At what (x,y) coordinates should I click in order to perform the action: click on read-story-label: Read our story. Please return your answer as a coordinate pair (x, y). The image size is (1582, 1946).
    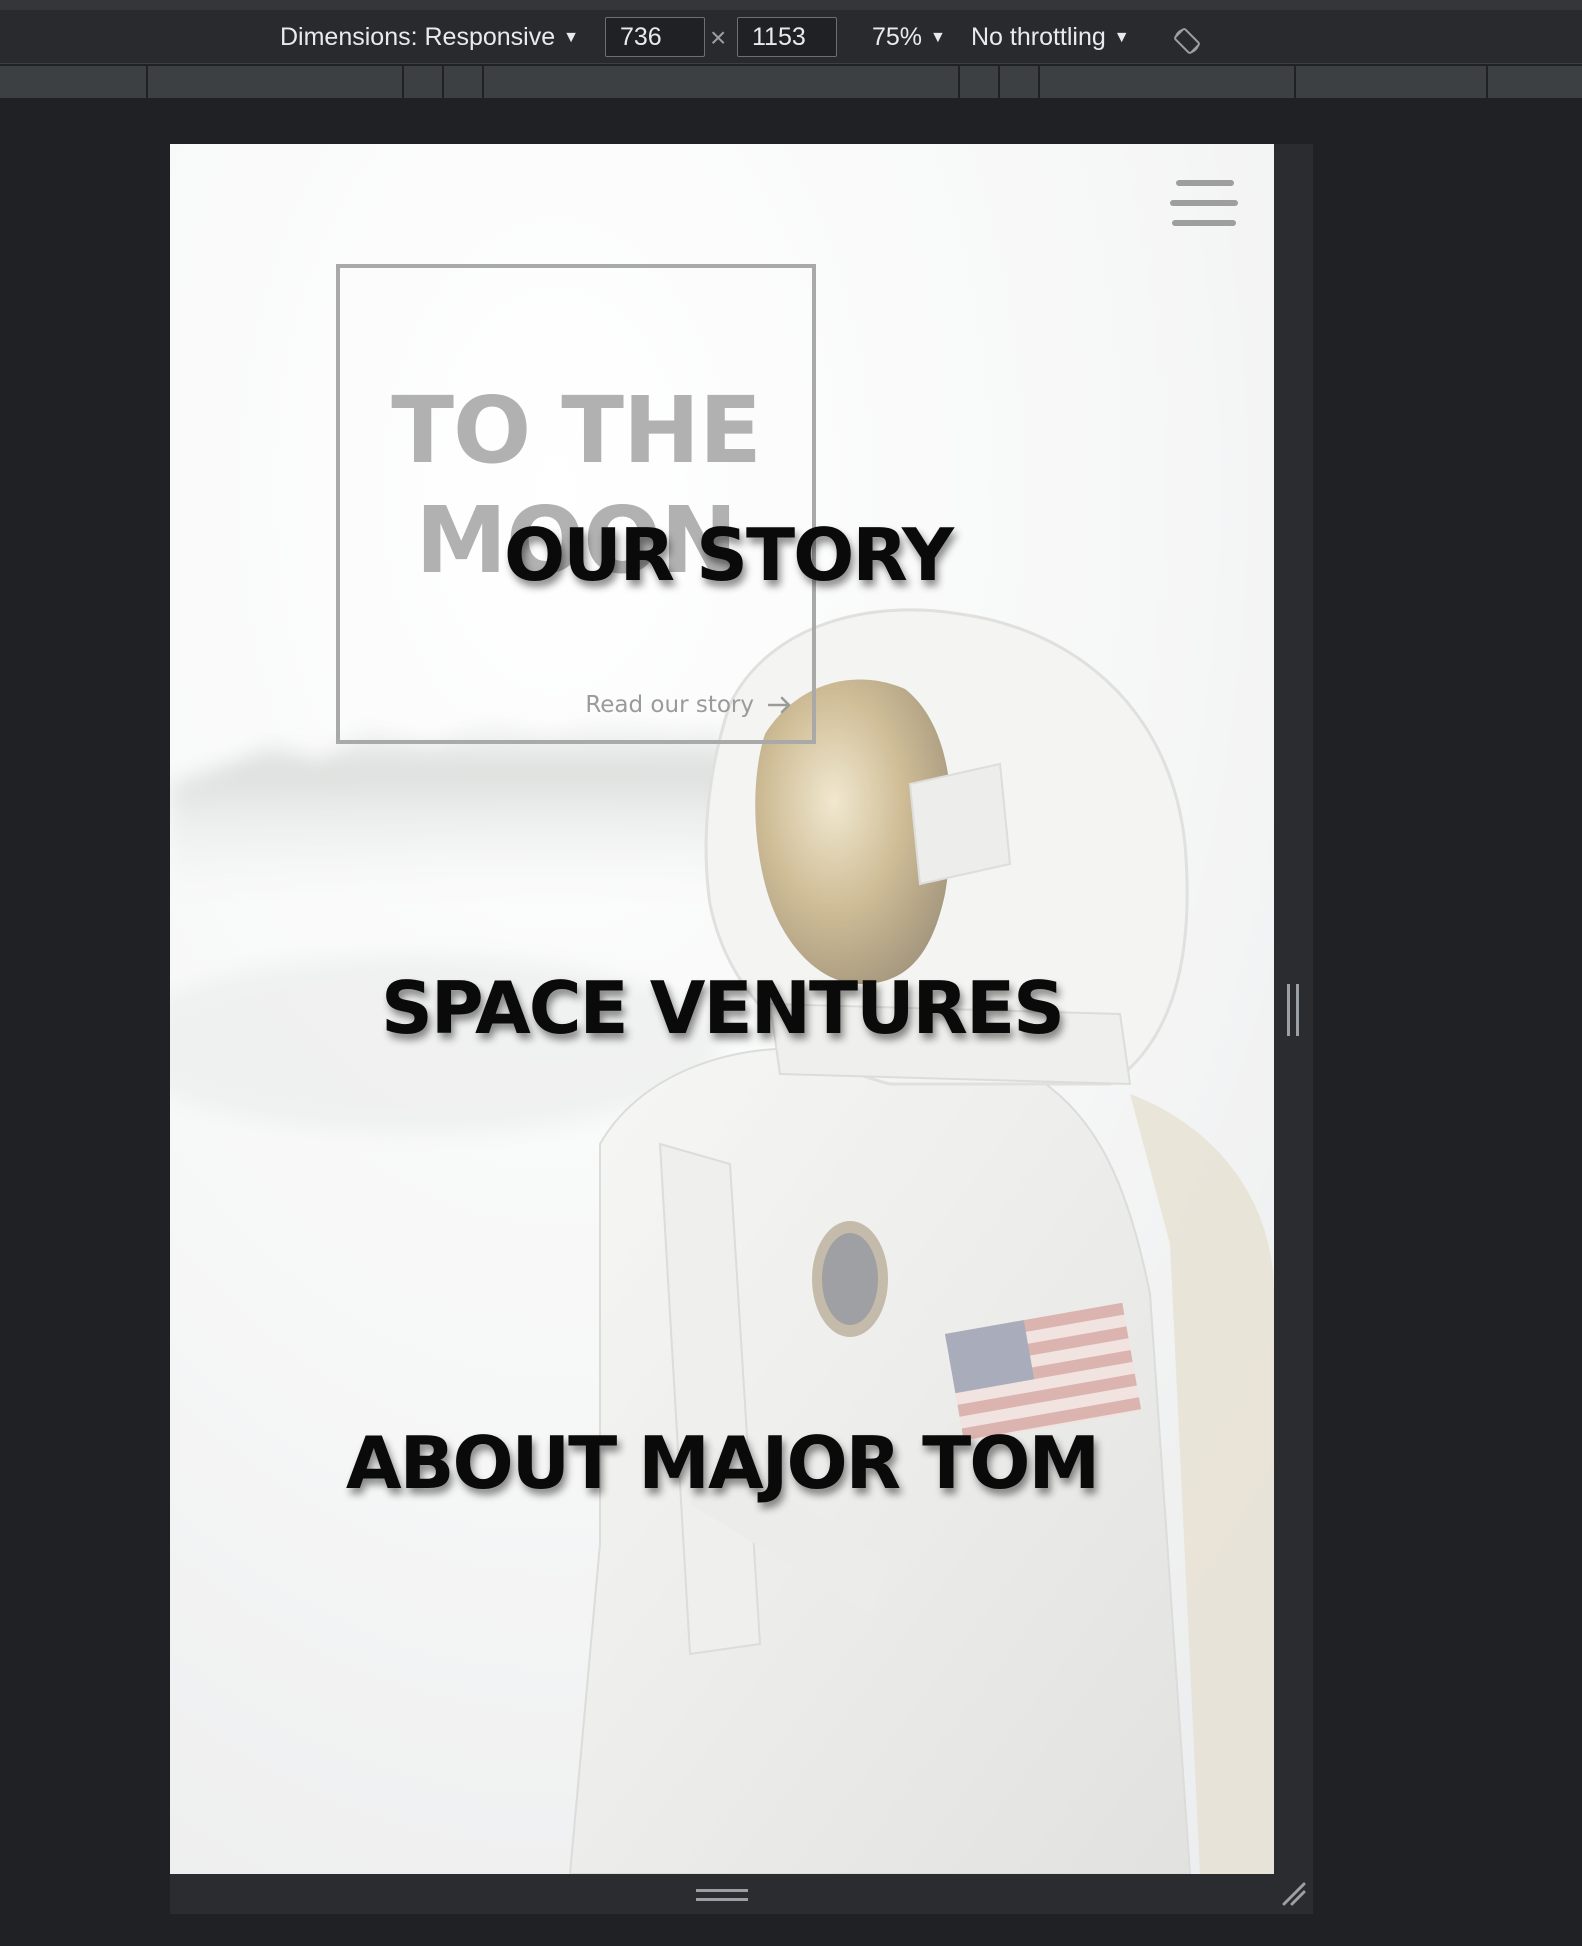
    Looking at the image, I should click on (669, 705).